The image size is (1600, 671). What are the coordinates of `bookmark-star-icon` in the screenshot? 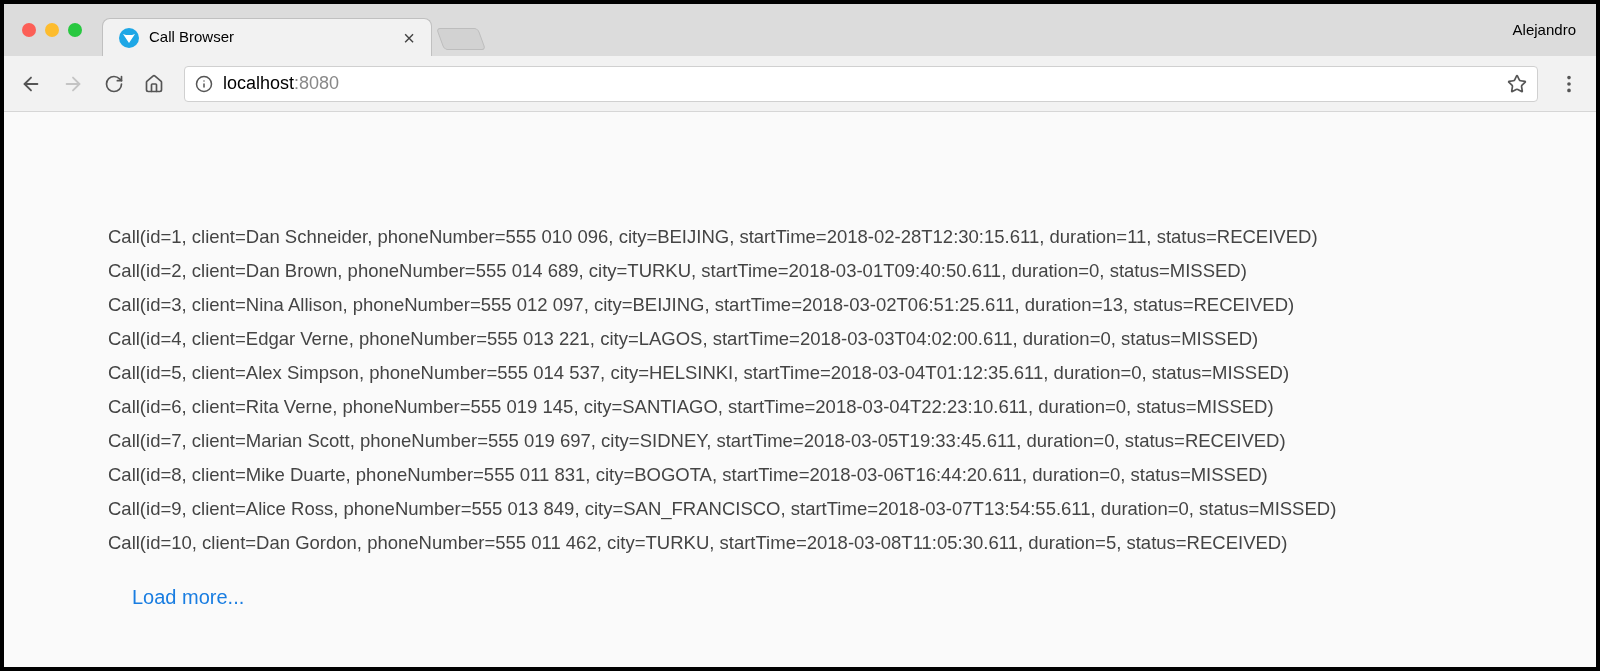 It's located at (1517, 83).